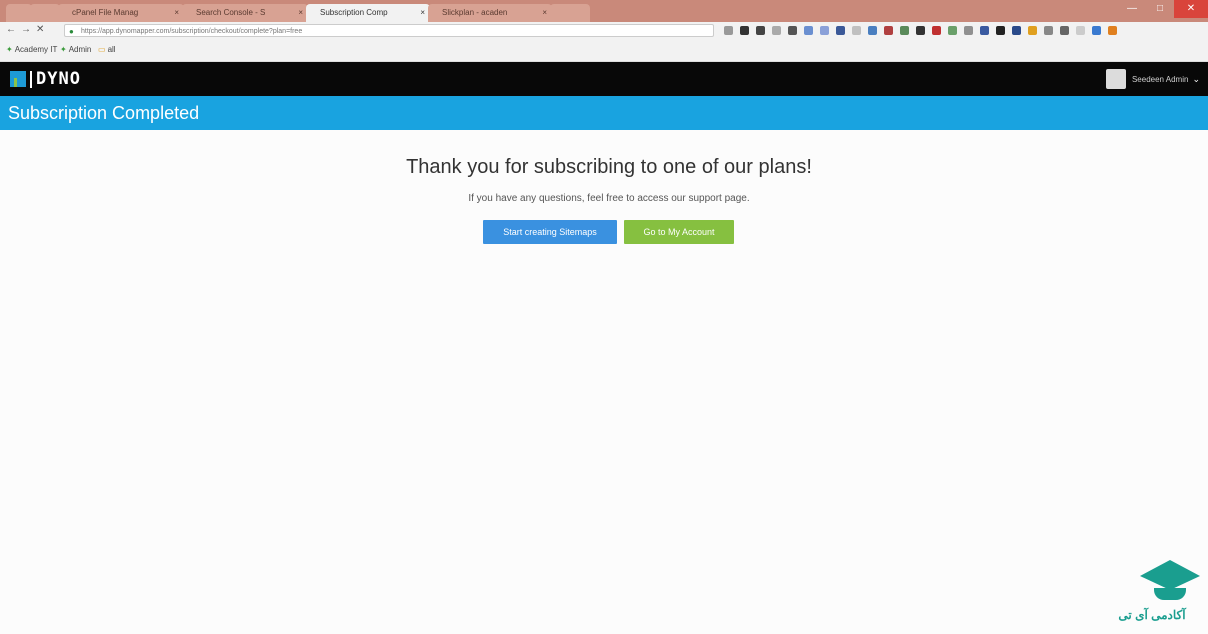  Describe the element at coordinates (1170, 594) in the screenshot. I see `graduation-cap-band` at that location.